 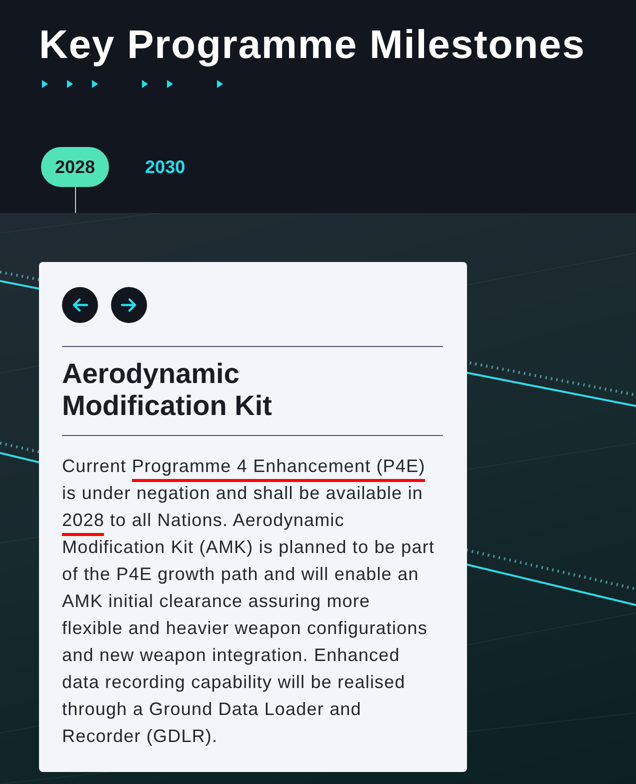 I want to click on next-button, so click(x=129, y=305).